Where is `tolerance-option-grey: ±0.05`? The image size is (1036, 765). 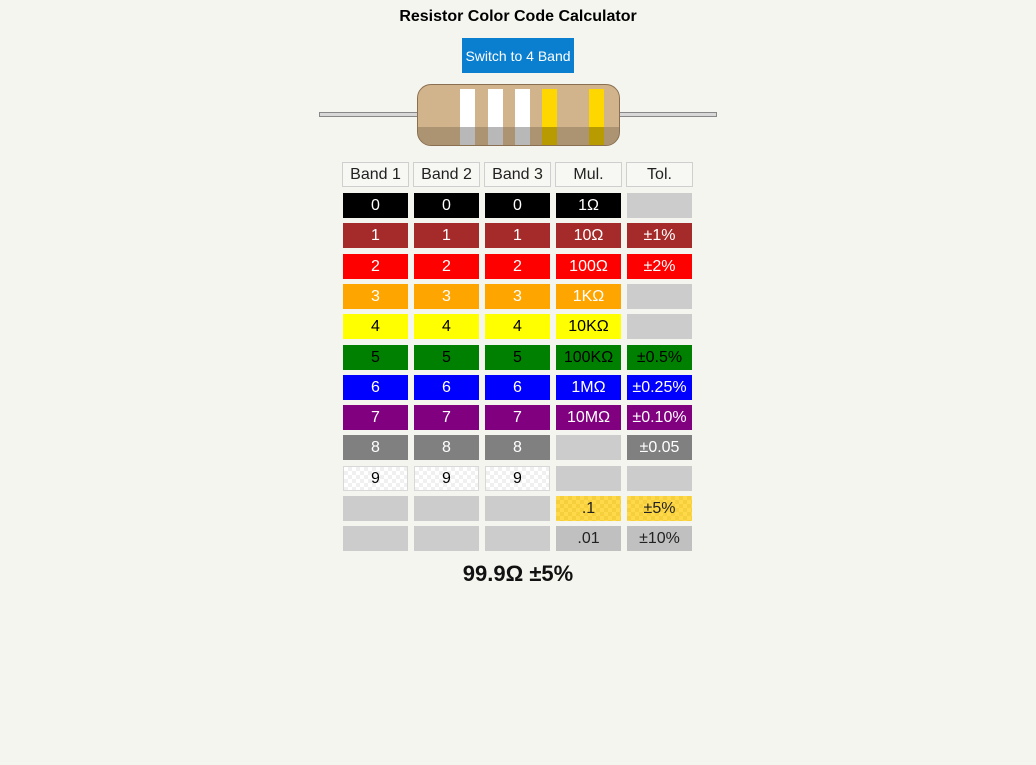
tolerance-option-grey: ±0.05 is located at coordinates (659, 447).